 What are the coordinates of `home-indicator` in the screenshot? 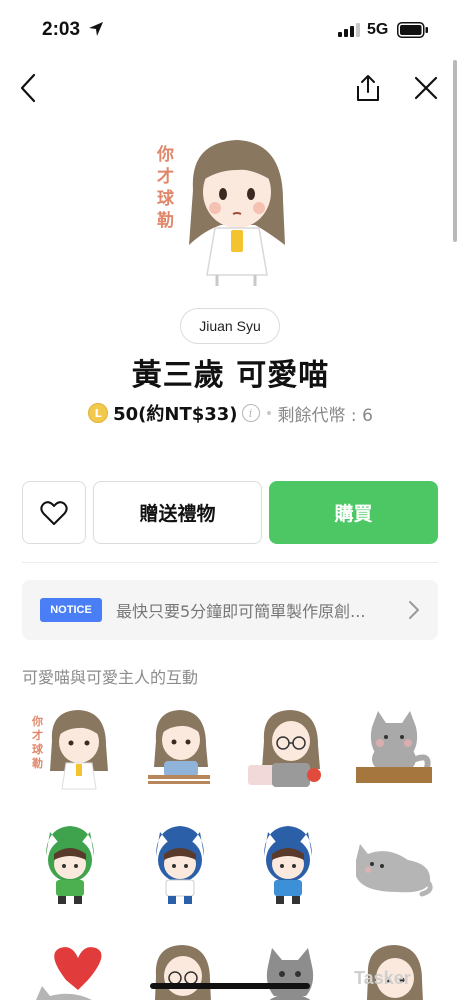 It's located at (230, 986).